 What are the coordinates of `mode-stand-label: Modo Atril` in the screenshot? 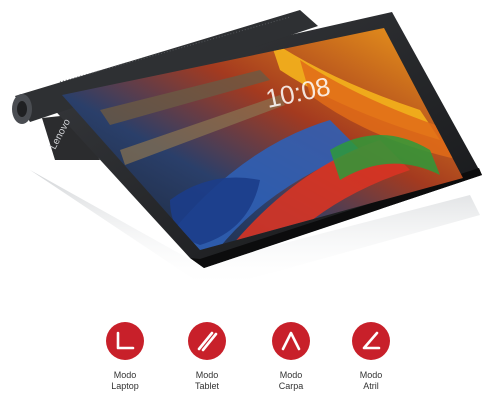 It's located at (371, 380).